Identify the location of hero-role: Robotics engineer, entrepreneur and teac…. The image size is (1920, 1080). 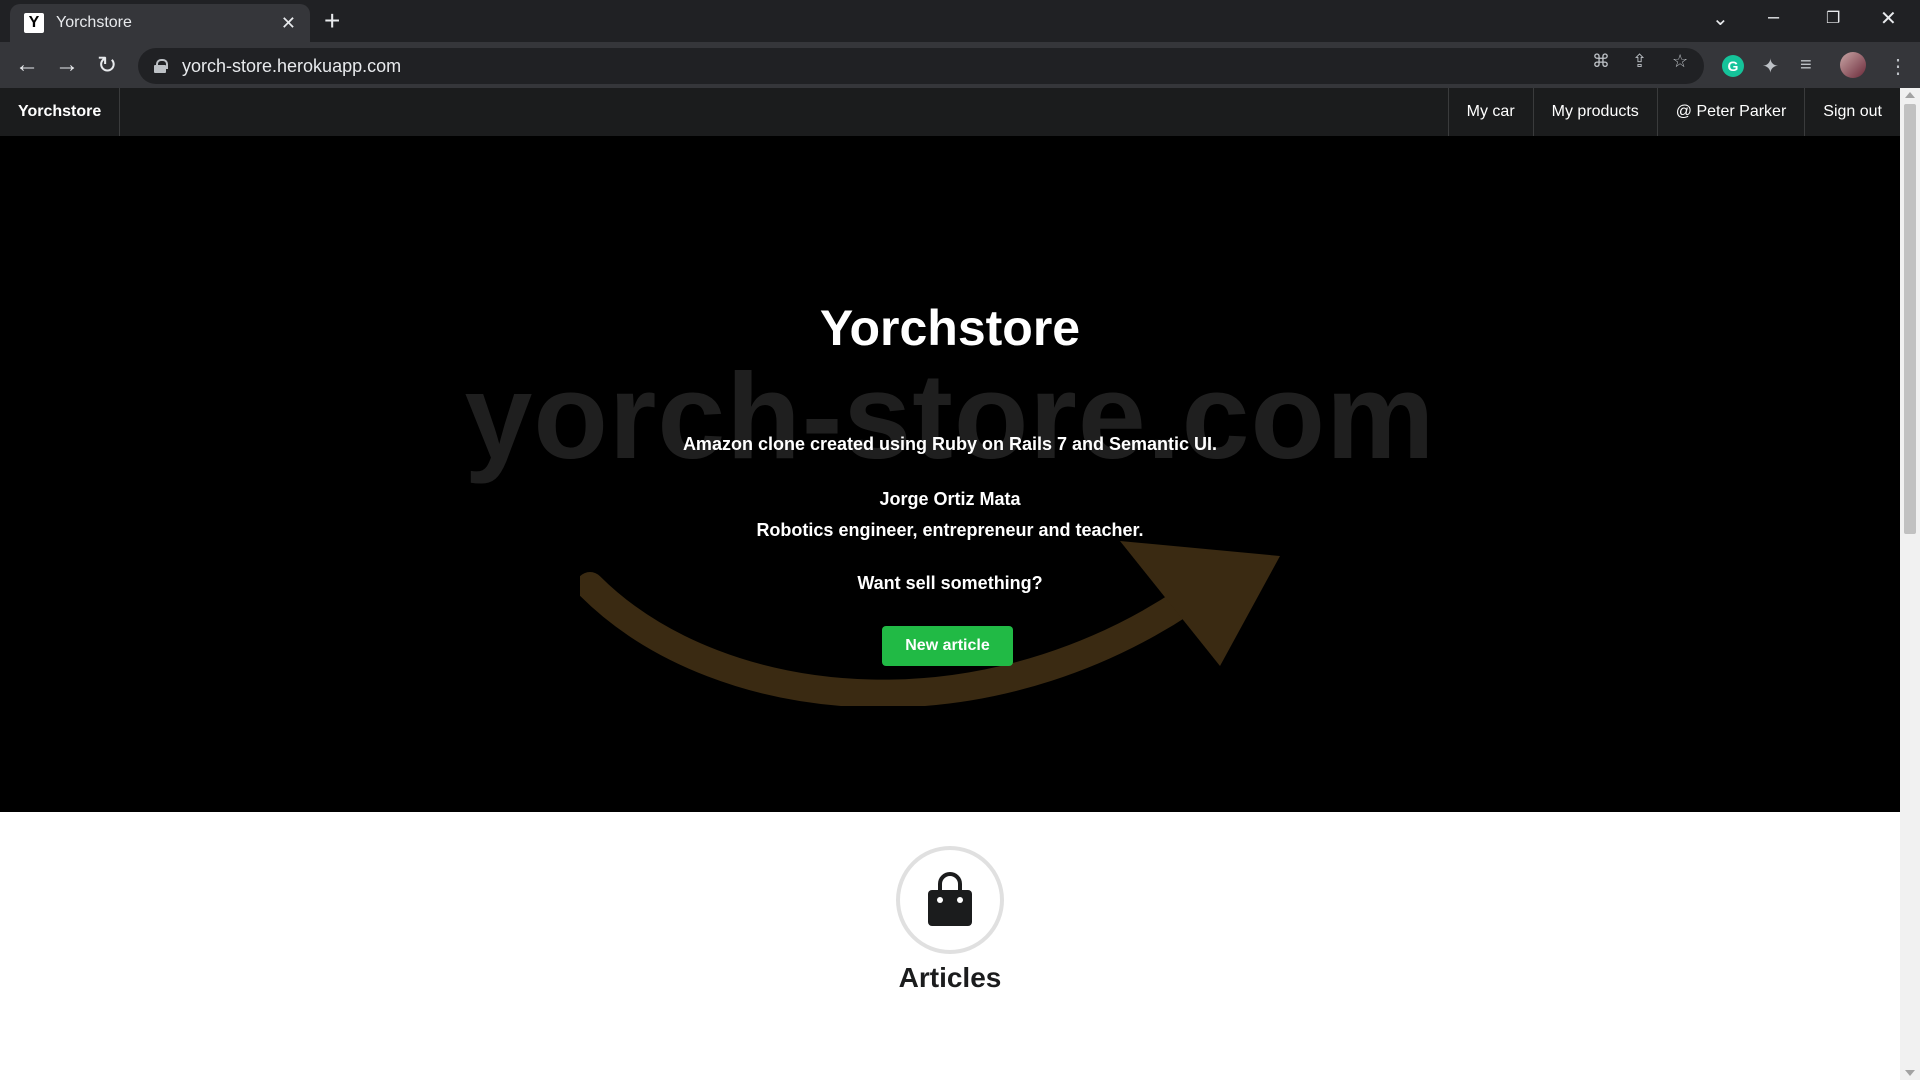
(950, 530).